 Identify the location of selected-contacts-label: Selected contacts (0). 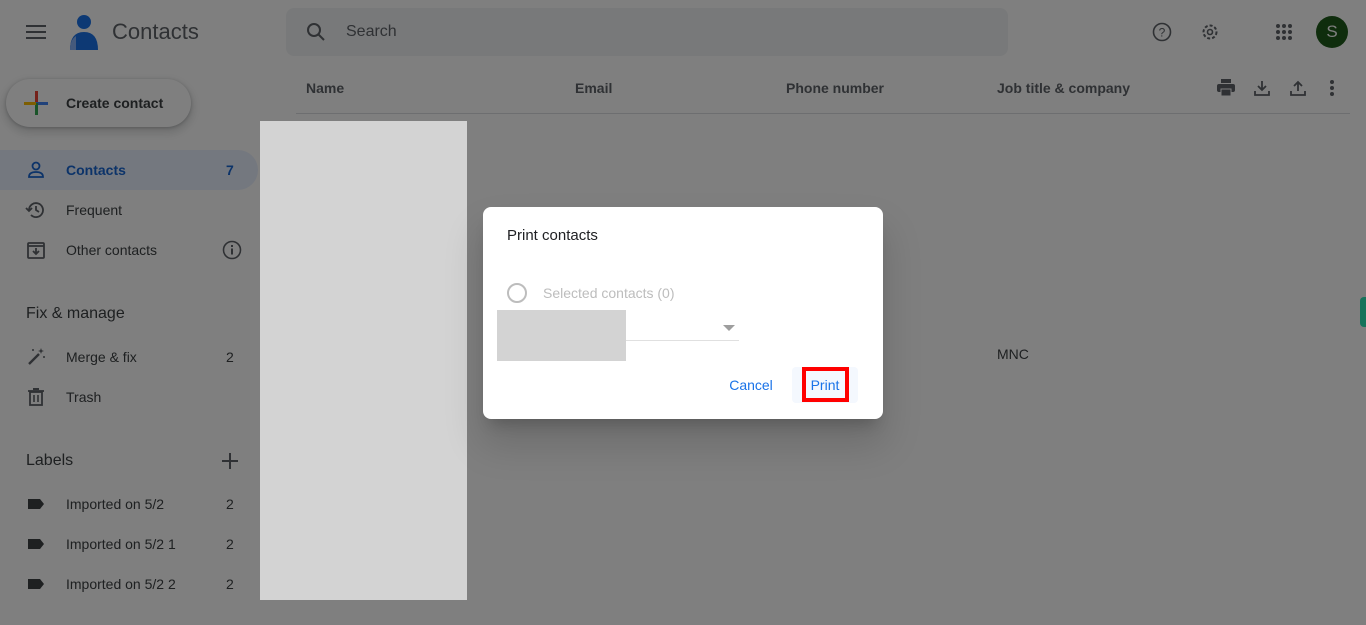
(609, 293).